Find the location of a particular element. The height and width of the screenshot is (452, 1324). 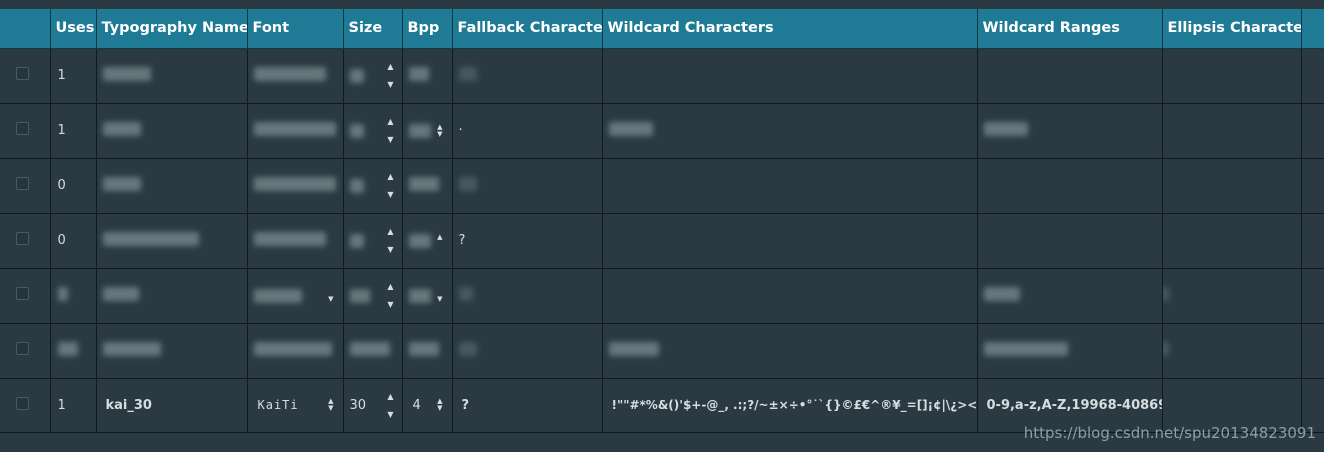

bpp-select: ▼ is located at coordinates (427, 296).